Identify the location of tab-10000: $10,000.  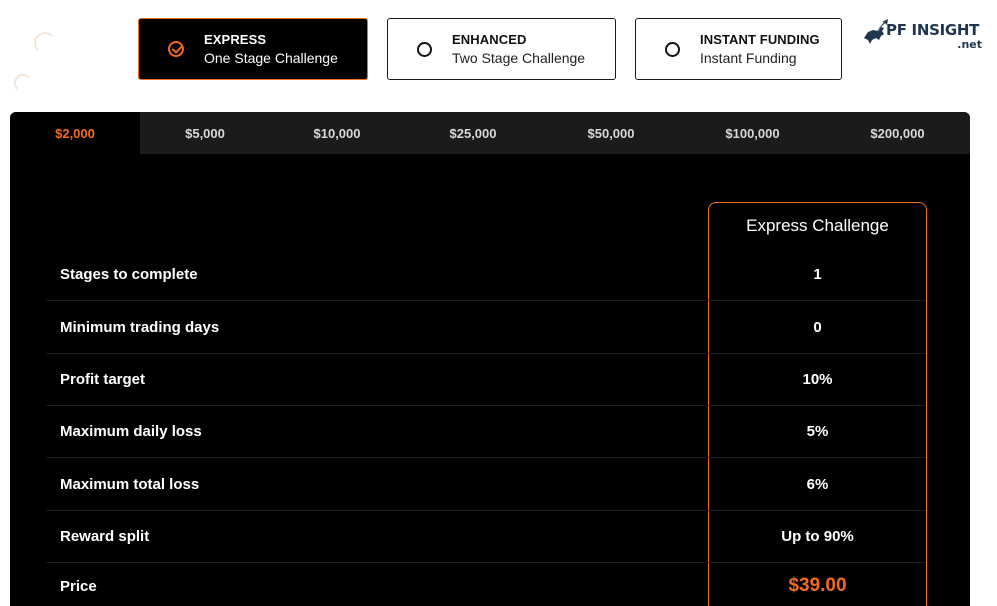
(337, 133).